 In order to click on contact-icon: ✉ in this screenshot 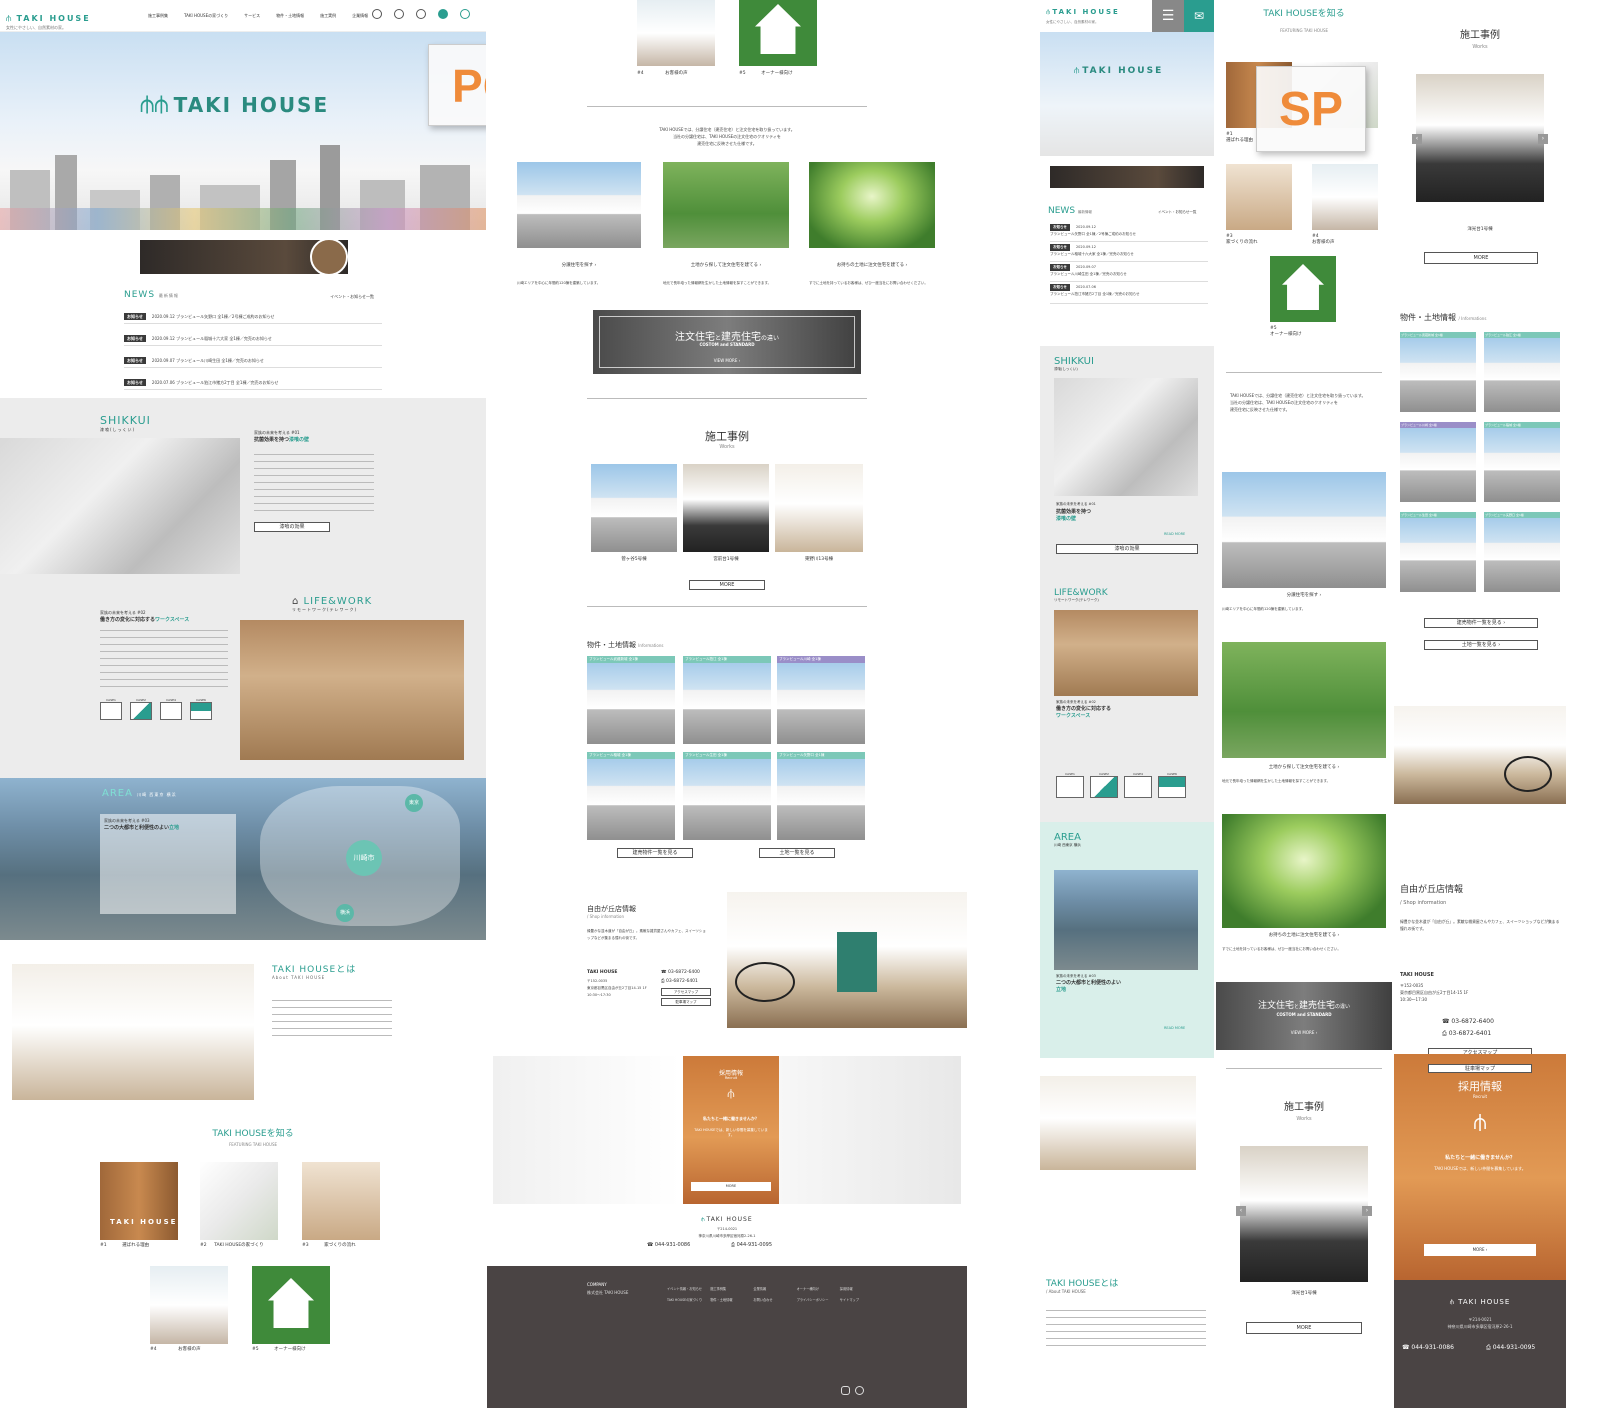, I will do `click(1199, 16)`.